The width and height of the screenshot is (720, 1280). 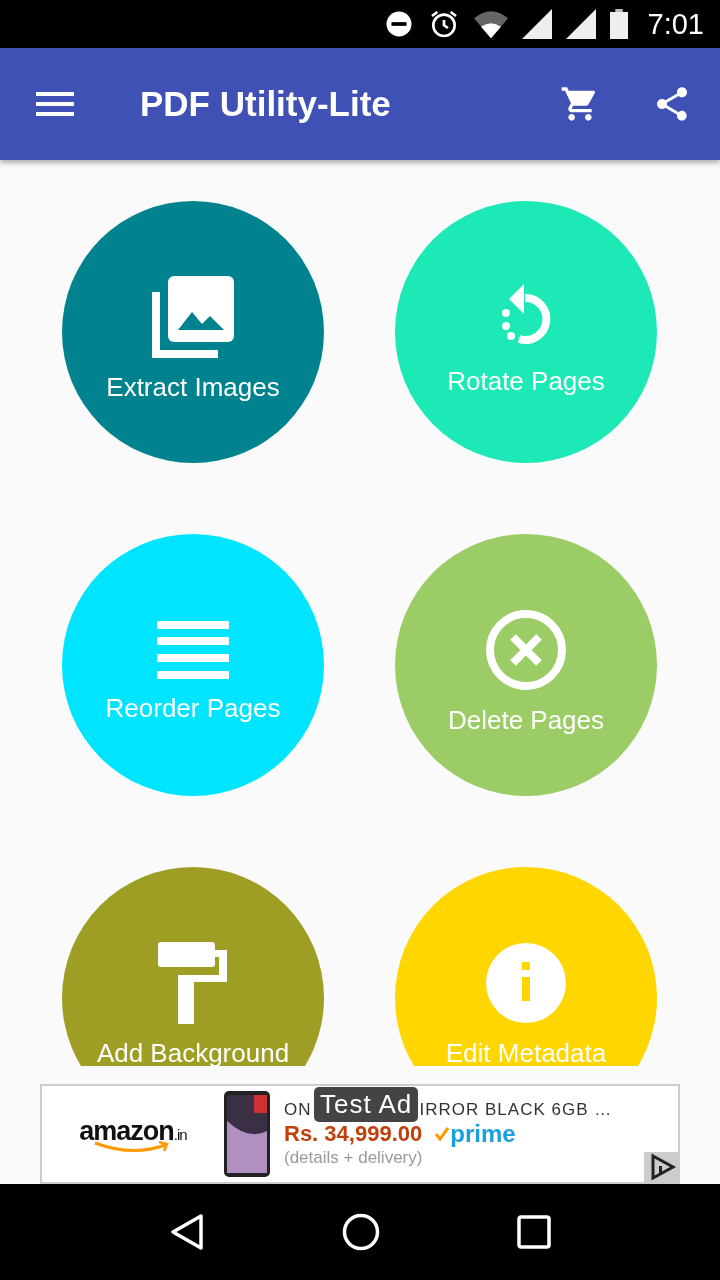 I want to click on clock-time: 7:01, so click(x=675, y=24).